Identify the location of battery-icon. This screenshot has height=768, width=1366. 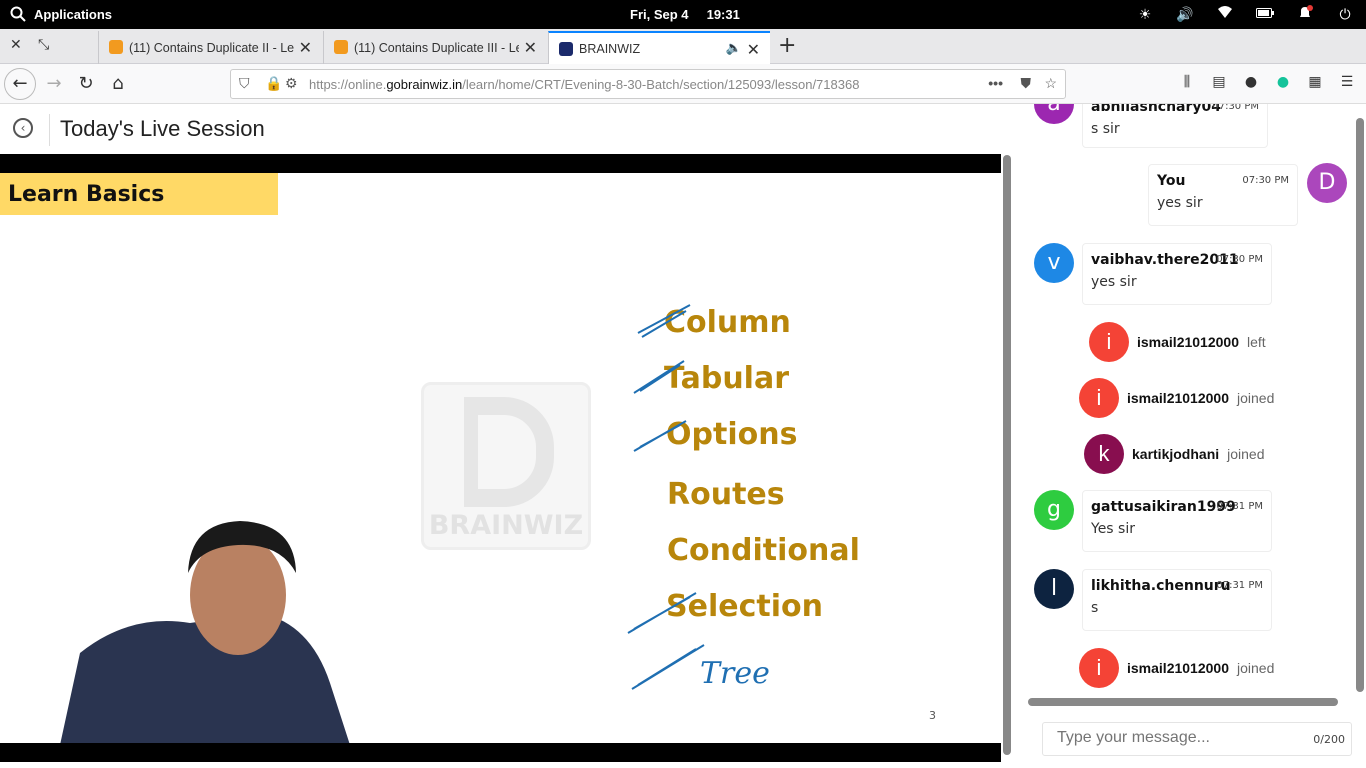
(1265, 14).